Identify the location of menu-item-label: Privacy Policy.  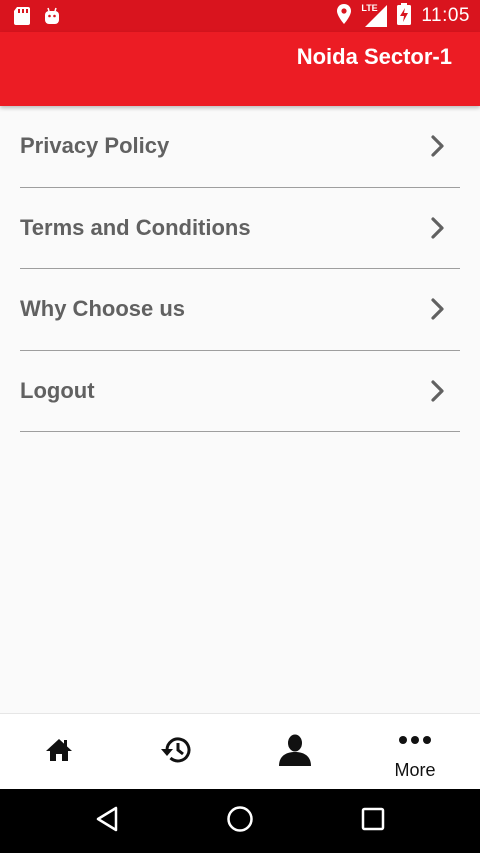
(95, 146).